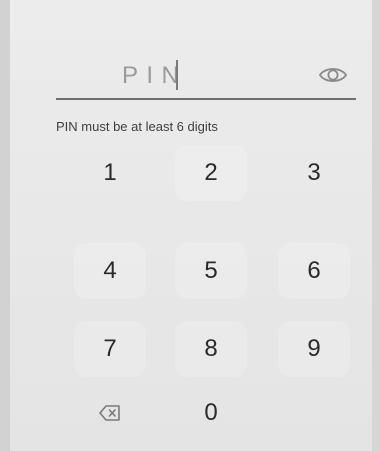  What do you see at coordinates (314, 173) in the screenshot?
I see `key-3: 3` at bounding box center [314, 173].